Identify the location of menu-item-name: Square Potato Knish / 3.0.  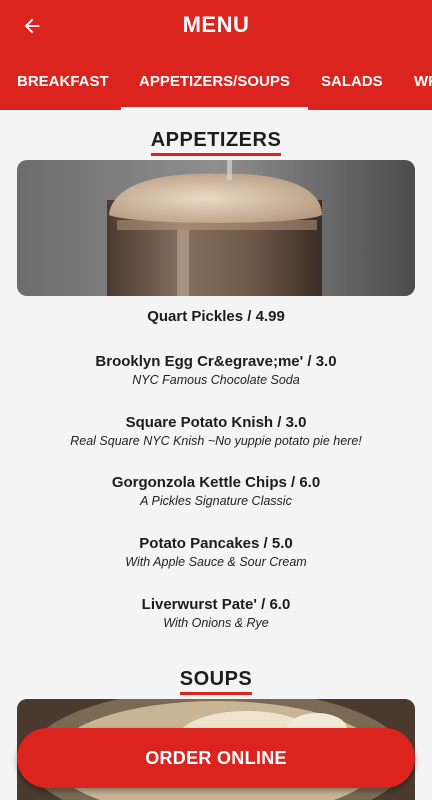
(216, 422).